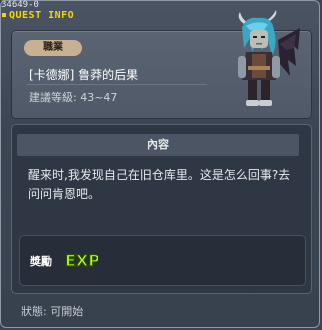 This screenshot has width=322, height=330. What do you see at coordinates (41, 261) in the screenshot?
I see `reward-label: 獎勵` at bounding box center [41, 261].